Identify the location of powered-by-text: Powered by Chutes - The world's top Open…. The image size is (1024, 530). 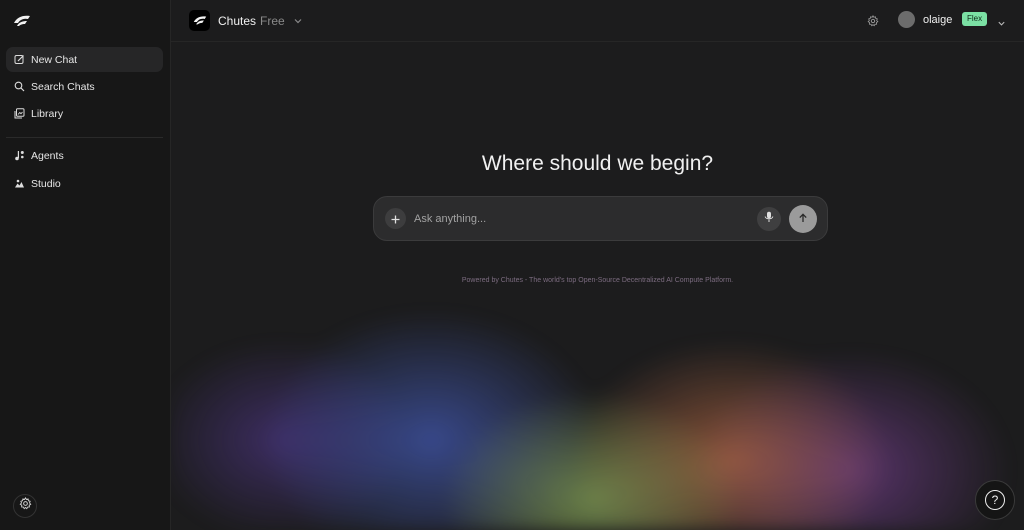
(597, 280).